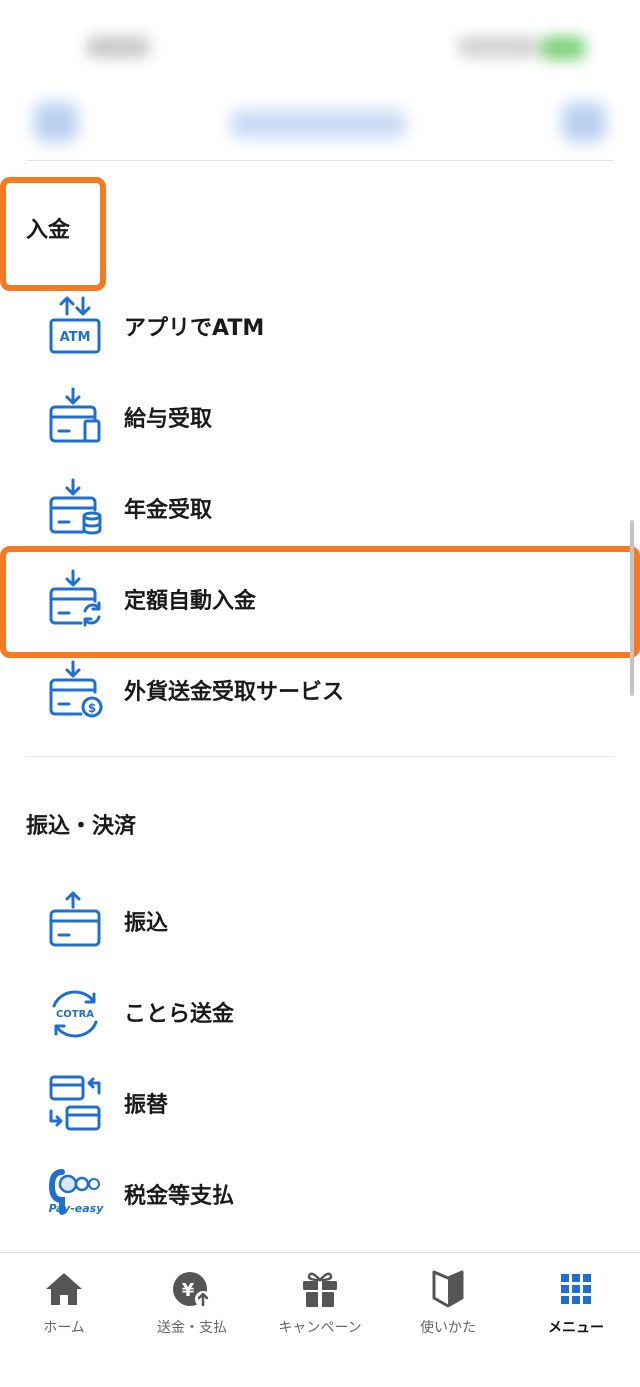  I want to click on menu-item-label: 年金受取, so click(168, 510).